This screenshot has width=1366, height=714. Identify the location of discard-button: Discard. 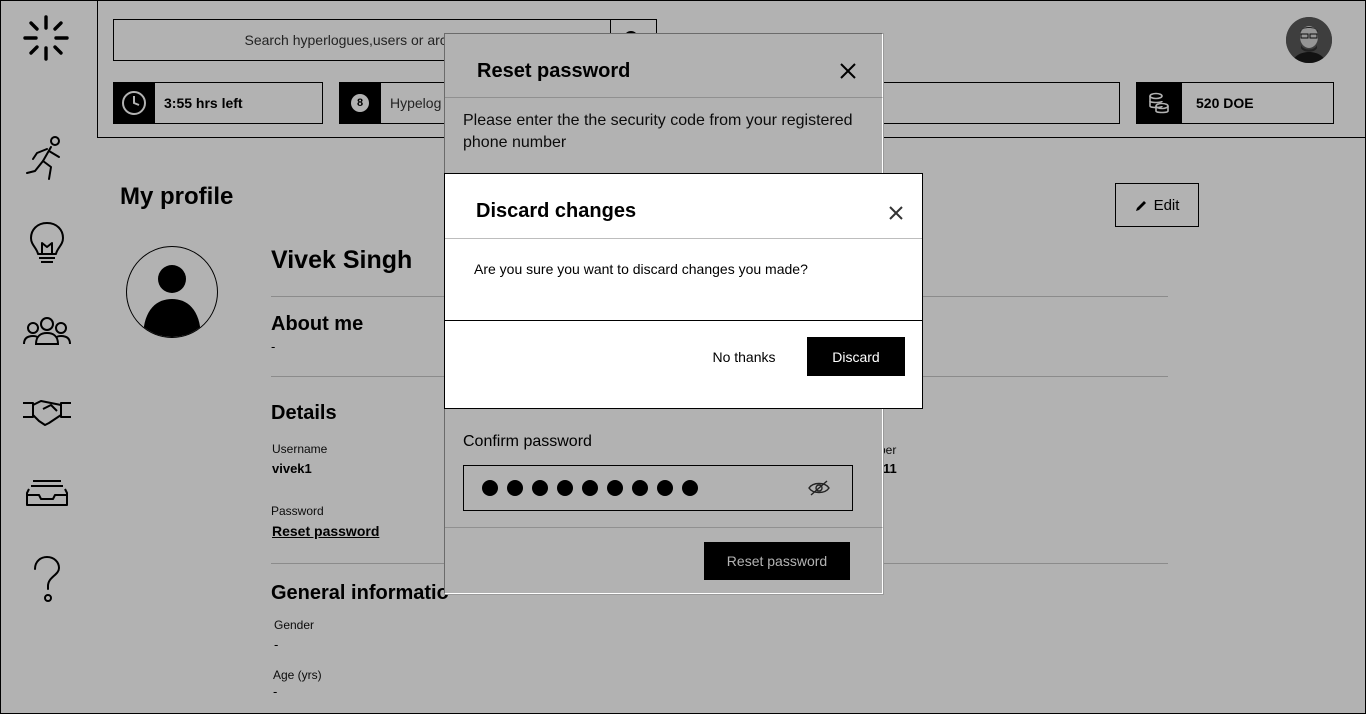
(856, 356).